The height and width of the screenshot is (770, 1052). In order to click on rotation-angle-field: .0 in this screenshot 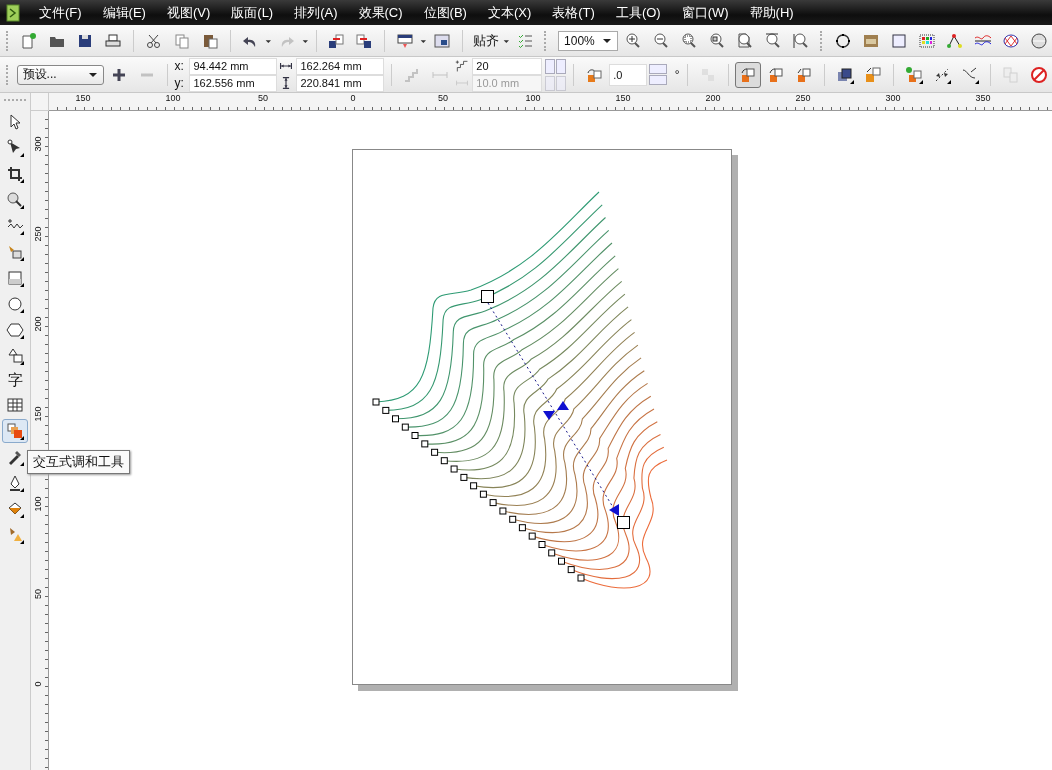, I will do `click(628, 74)`.